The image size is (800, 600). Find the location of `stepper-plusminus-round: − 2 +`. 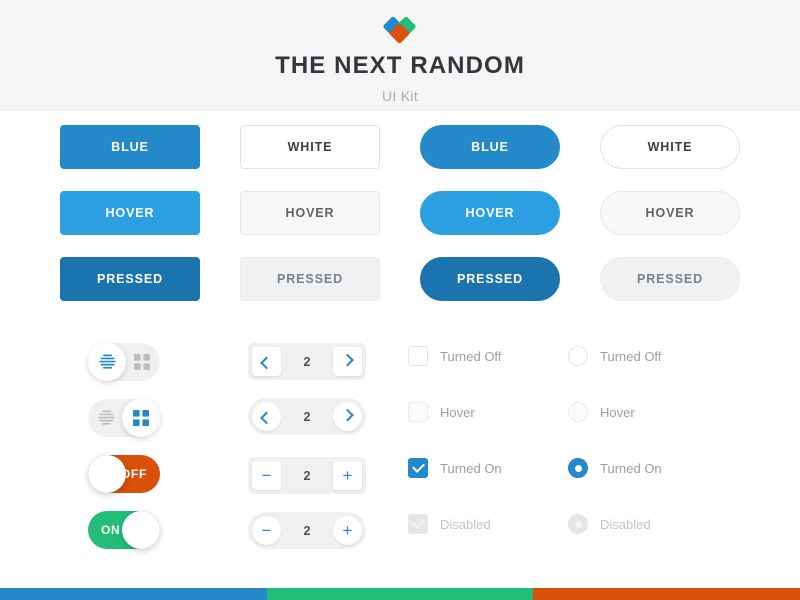

stepper-plusminus-round: − 2 + is located at coordinates (307, 530).